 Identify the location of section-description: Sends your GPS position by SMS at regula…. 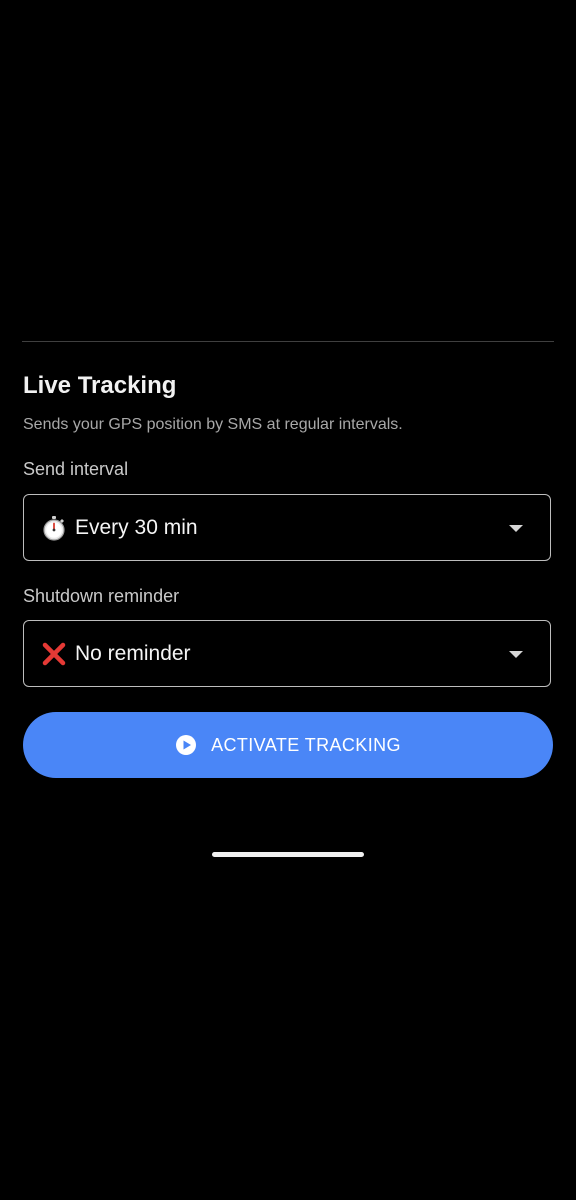
(213, 424).